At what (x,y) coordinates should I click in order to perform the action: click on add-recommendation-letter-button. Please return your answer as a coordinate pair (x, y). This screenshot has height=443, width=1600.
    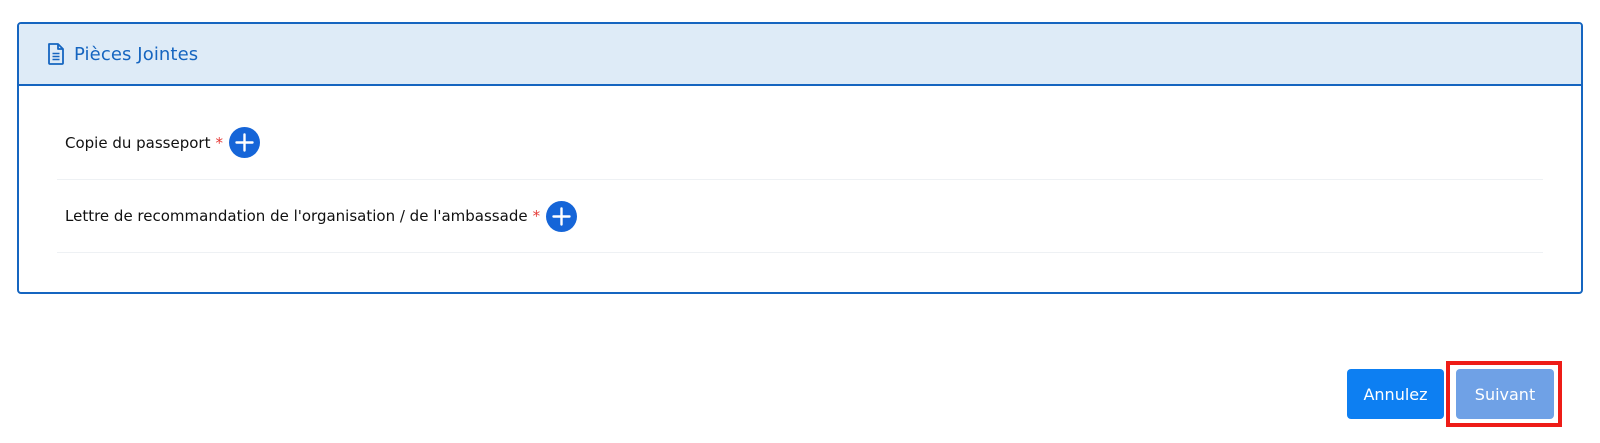
    Looking at the image, I should click on (562, 216).